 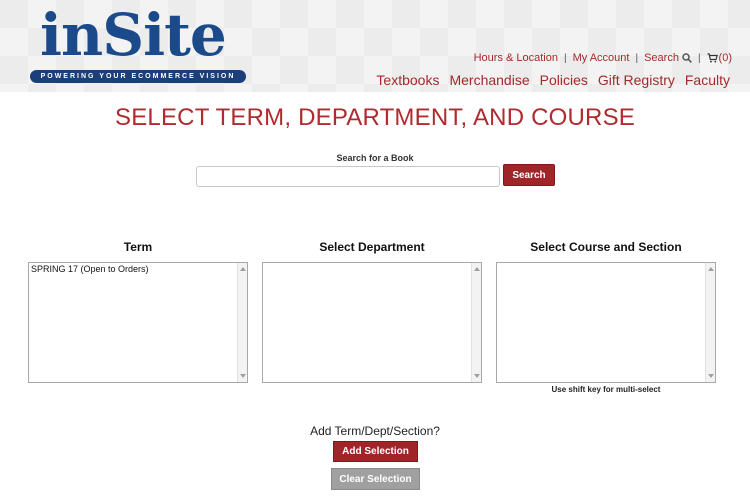 What do you see at coordinates (606, 247) in the screenshot?
I see `course-heading: Select Course and Section` at bounding box center [606, 247].